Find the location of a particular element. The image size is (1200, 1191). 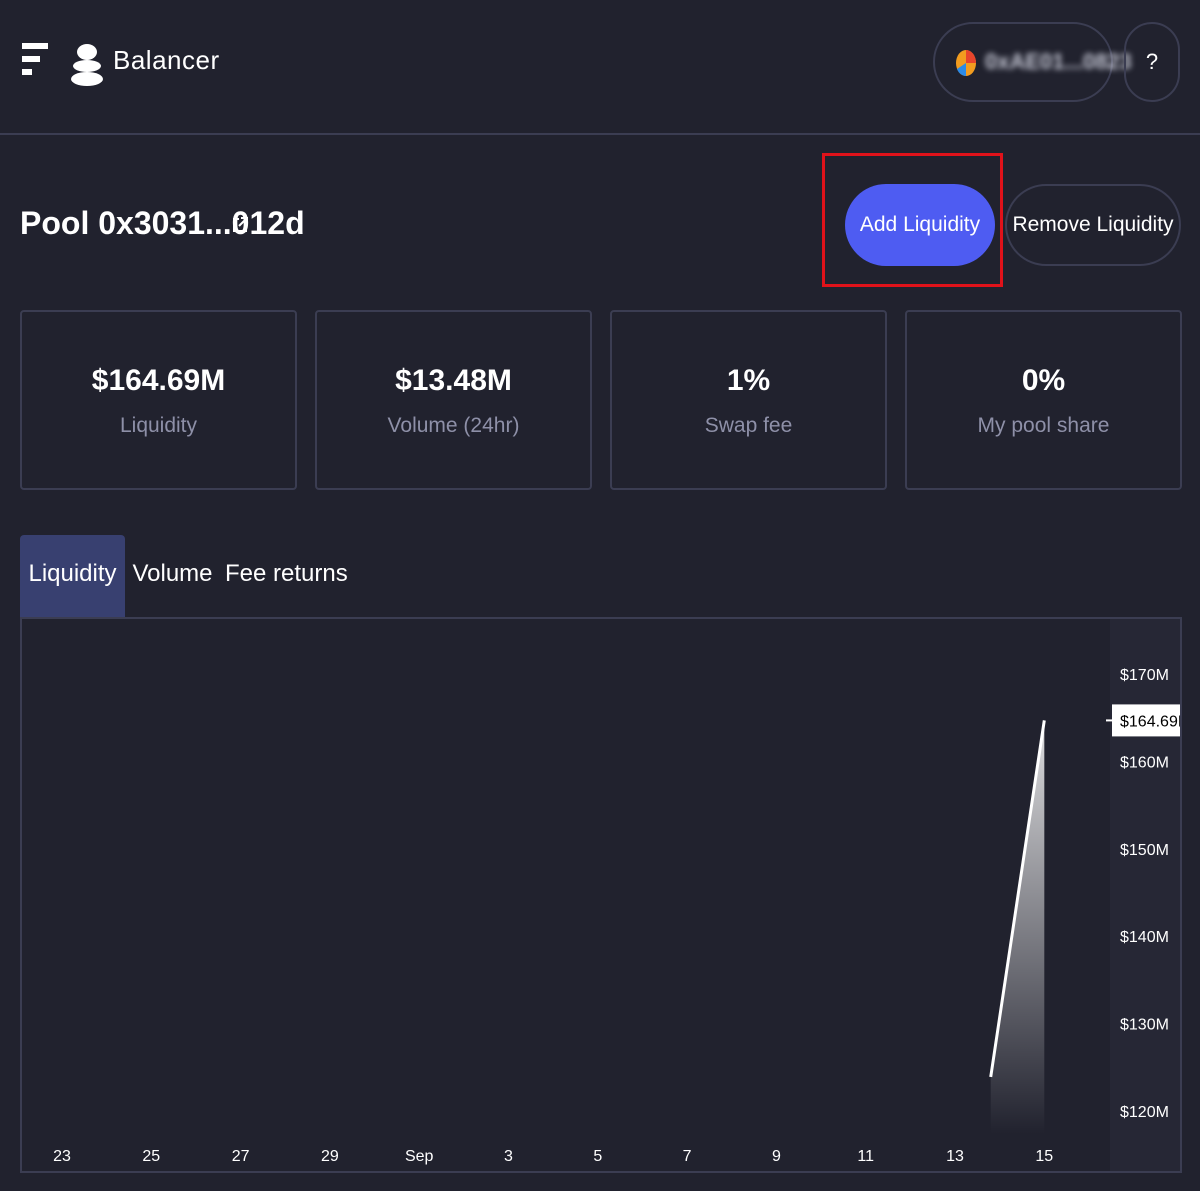

stat-value: $13.48M is located at coordinates (453, 380).